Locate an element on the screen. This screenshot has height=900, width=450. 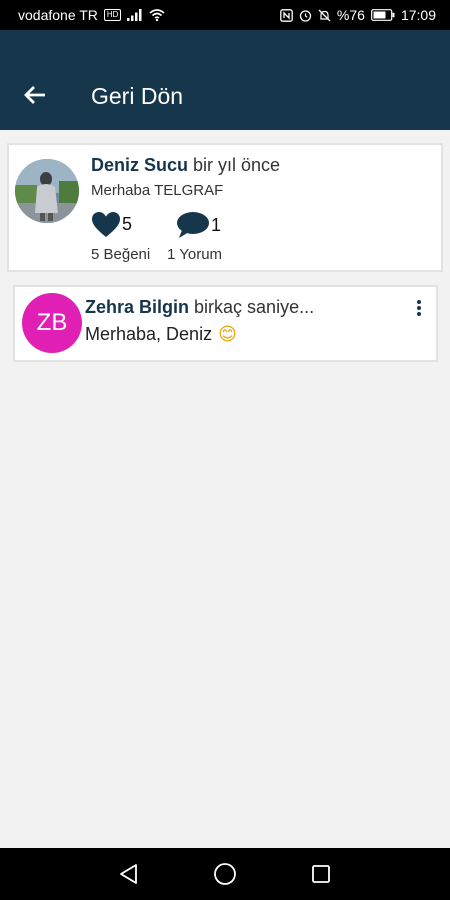
back-button is located at coordinates (35, 95).